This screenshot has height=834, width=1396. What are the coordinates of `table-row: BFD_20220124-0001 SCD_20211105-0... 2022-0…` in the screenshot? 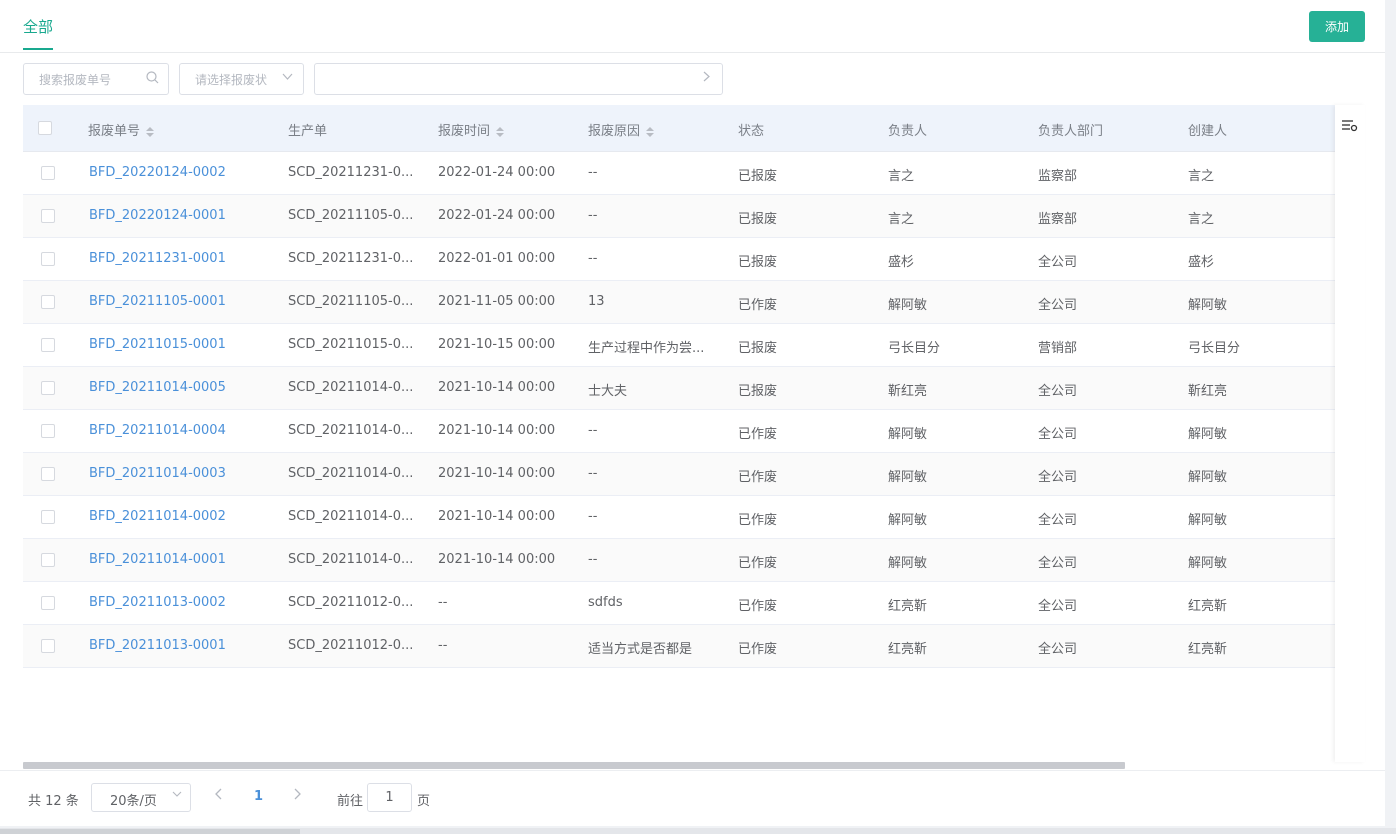 It's located at (694, 216).